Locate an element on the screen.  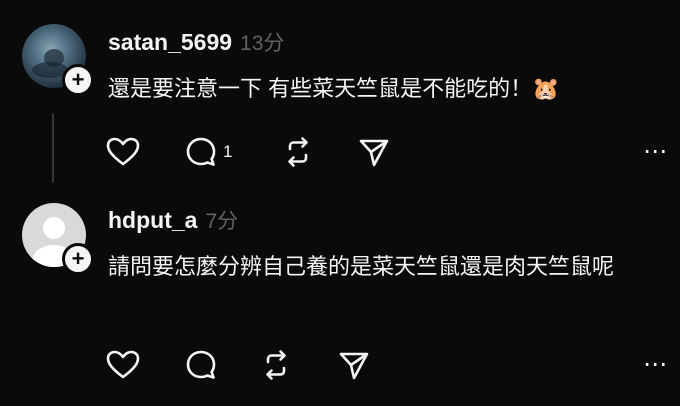
post-header: hdput_a 7分 is located at coordinates (173, 220).